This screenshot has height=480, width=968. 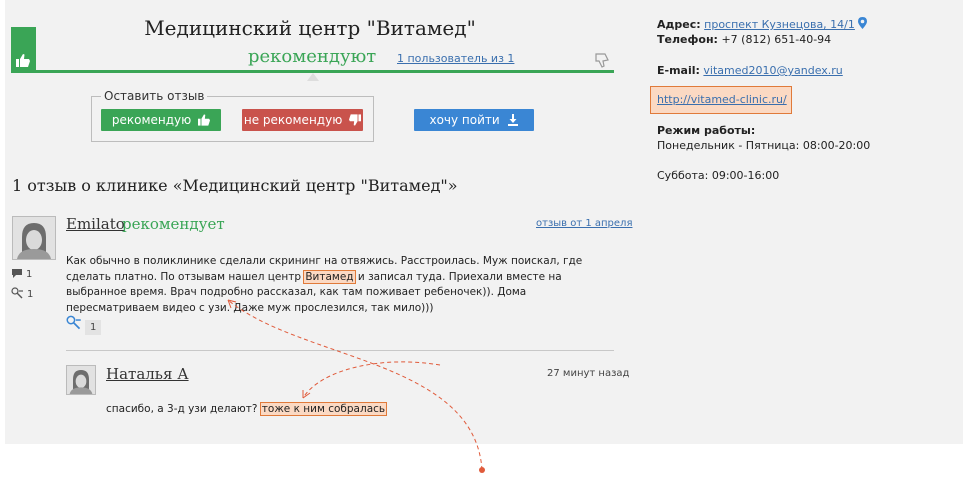 What do you see at coordinates (482, 470) in the screenshot?
I see `annotation-dot` at bounding box center [482, 470].